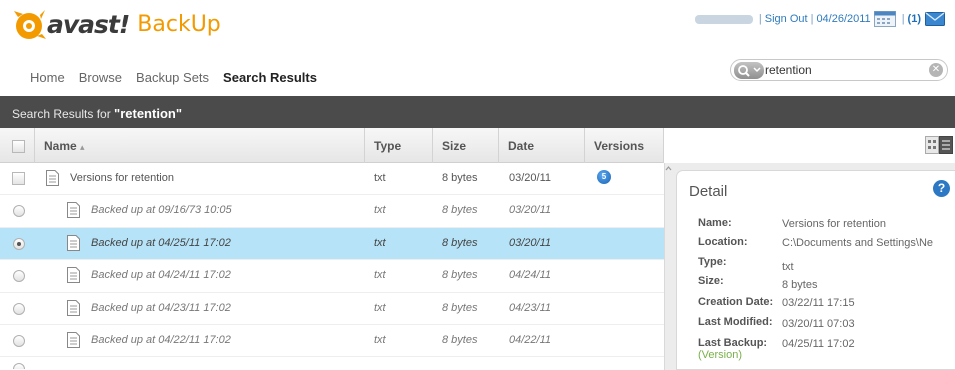  I want to click on view-toggle-icon, so click(939, 145).